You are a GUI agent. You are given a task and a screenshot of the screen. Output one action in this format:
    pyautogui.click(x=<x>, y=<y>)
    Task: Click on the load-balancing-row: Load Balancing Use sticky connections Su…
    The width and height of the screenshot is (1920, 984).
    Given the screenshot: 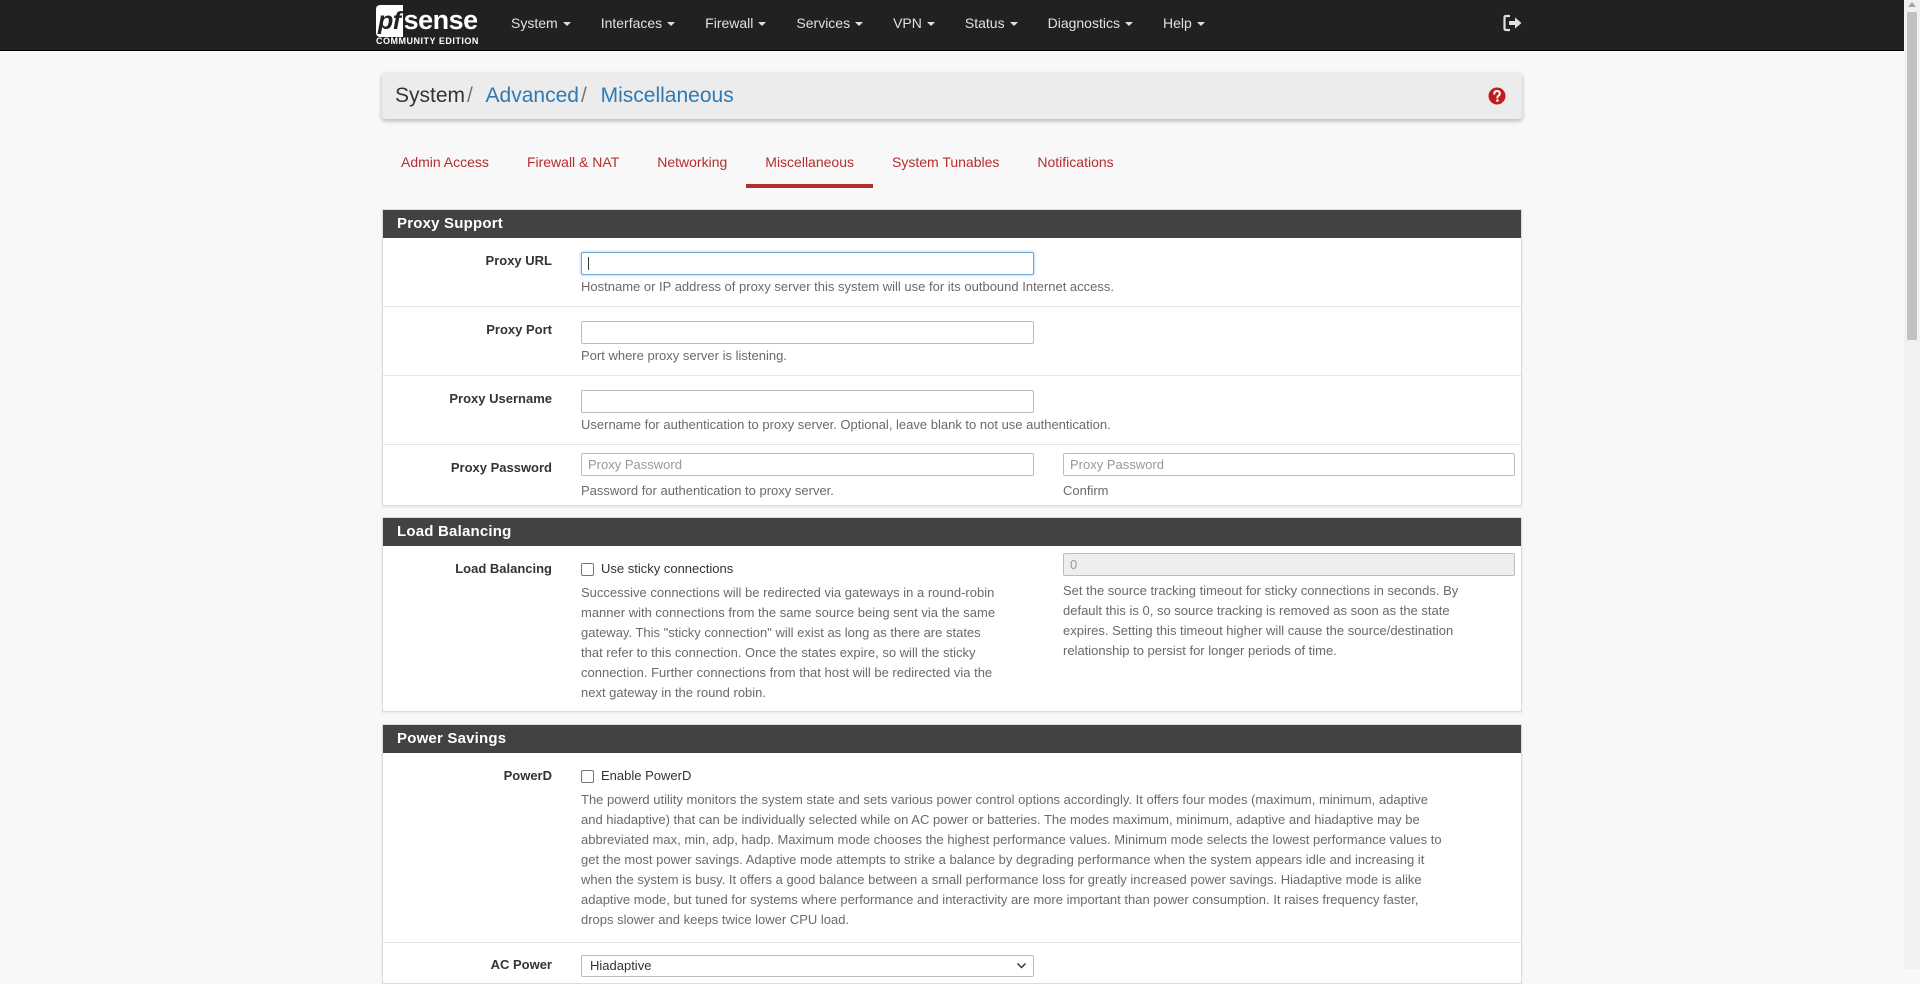 What is the action you would take?
    pyautogui.click(x=952, y=628)
    